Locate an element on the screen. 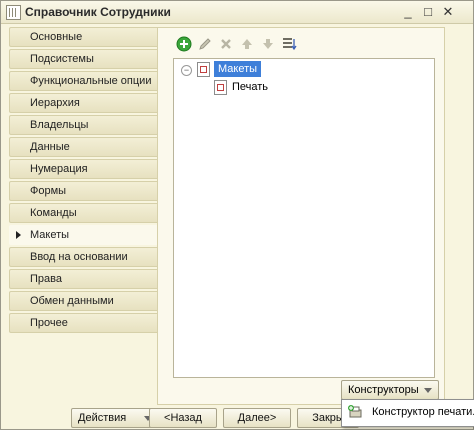  delete-icon is located at coordinates (226, 44).